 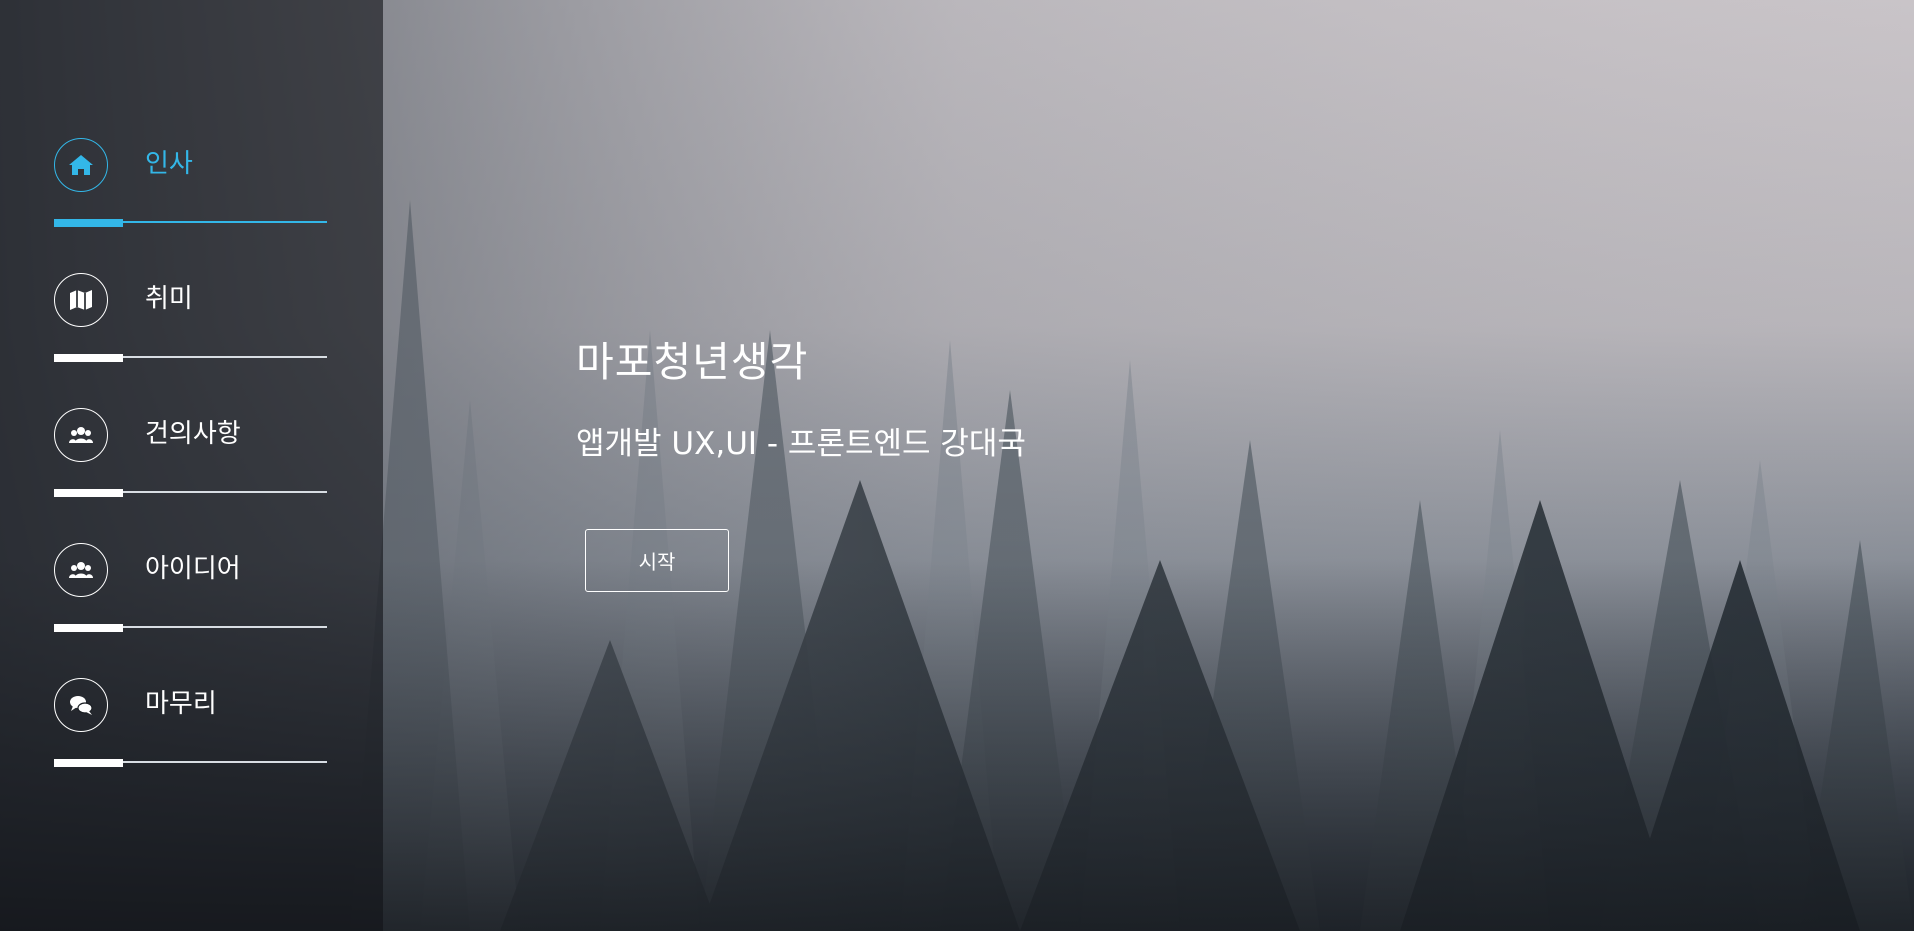 I want to click on map-icon, so click(x=81, y=300).